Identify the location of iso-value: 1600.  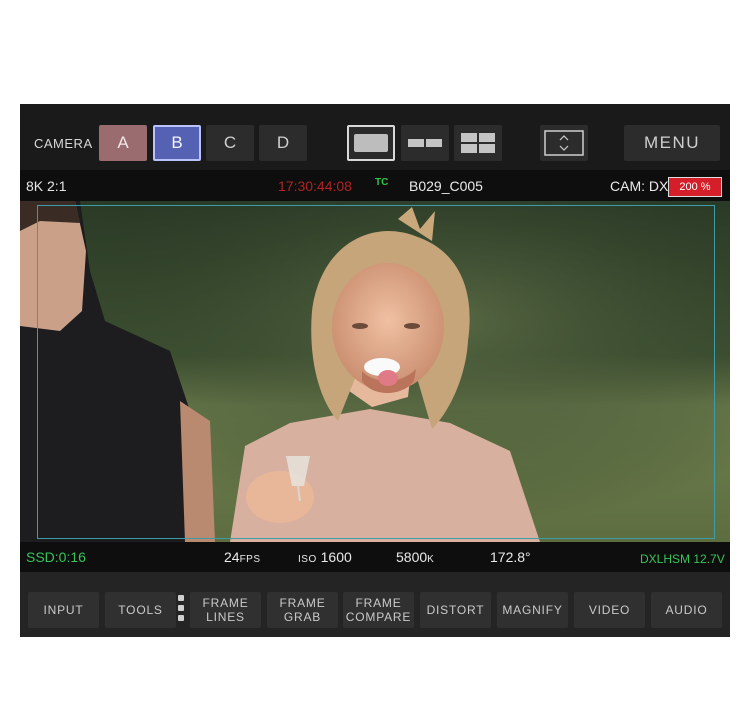
(336, 557).